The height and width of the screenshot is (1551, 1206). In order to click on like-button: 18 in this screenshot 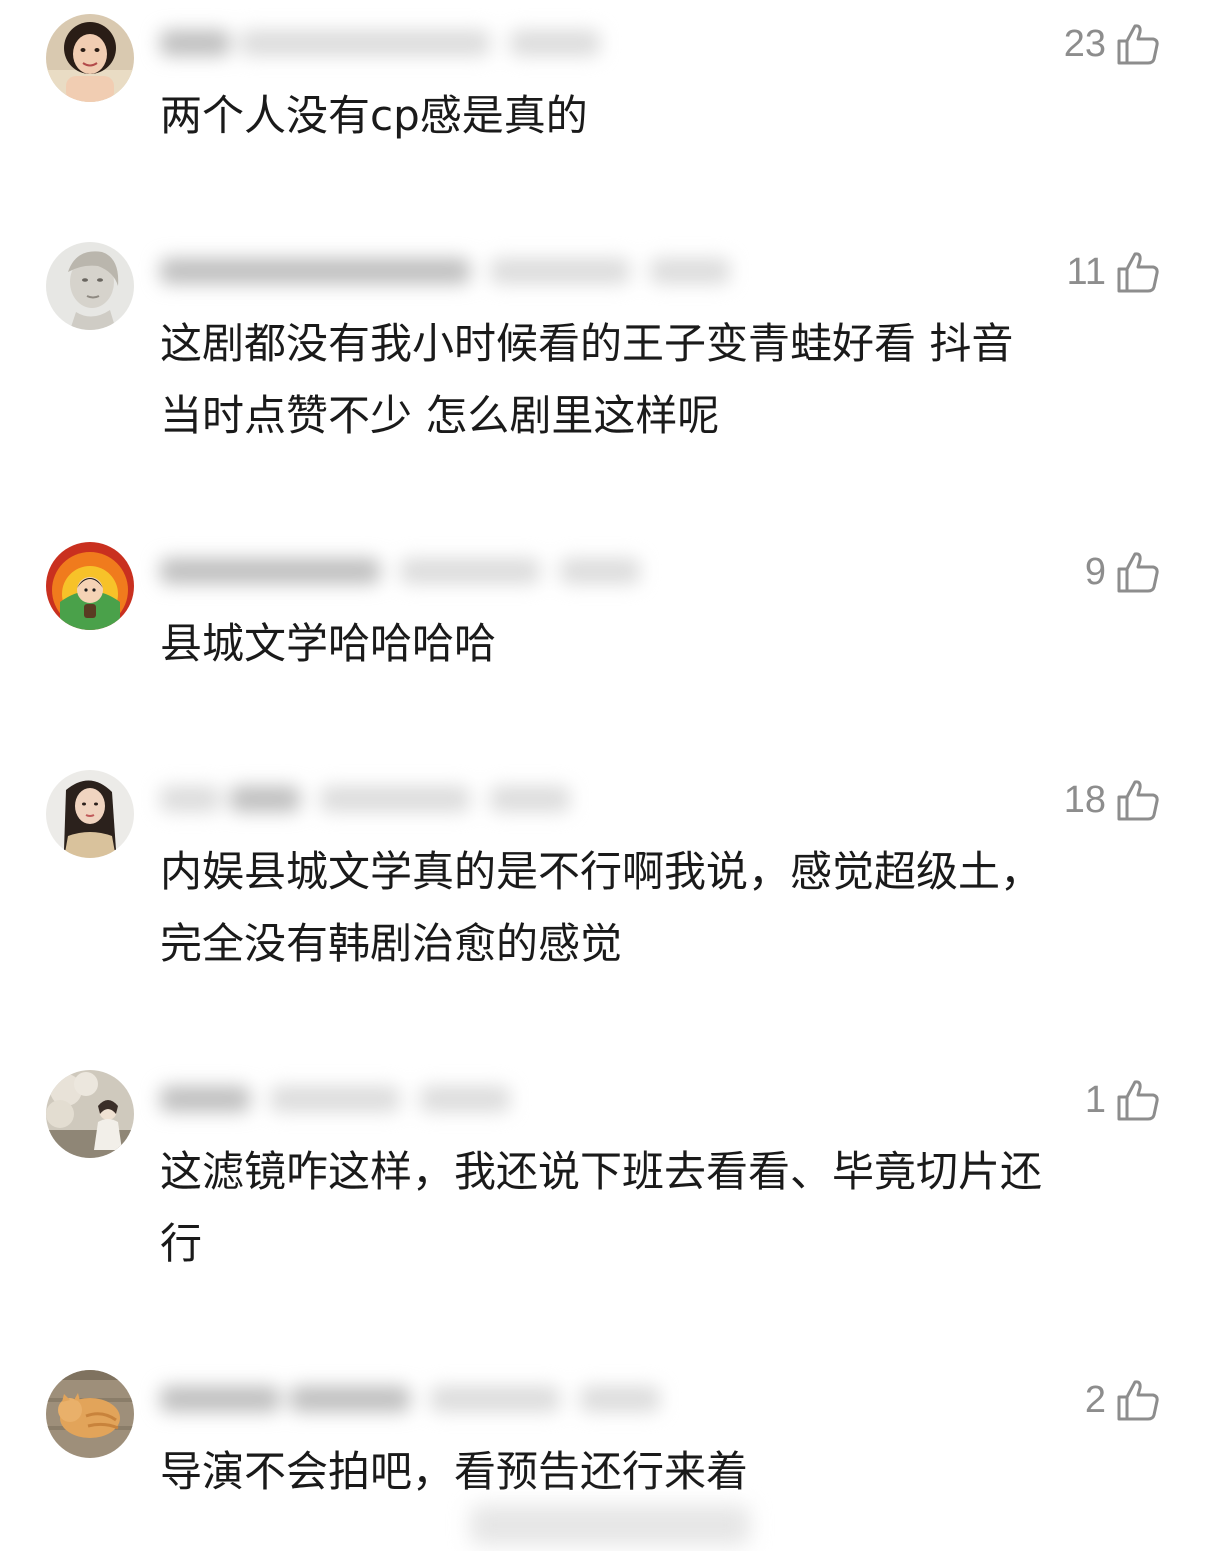, I will do `click(1113, 800)`.